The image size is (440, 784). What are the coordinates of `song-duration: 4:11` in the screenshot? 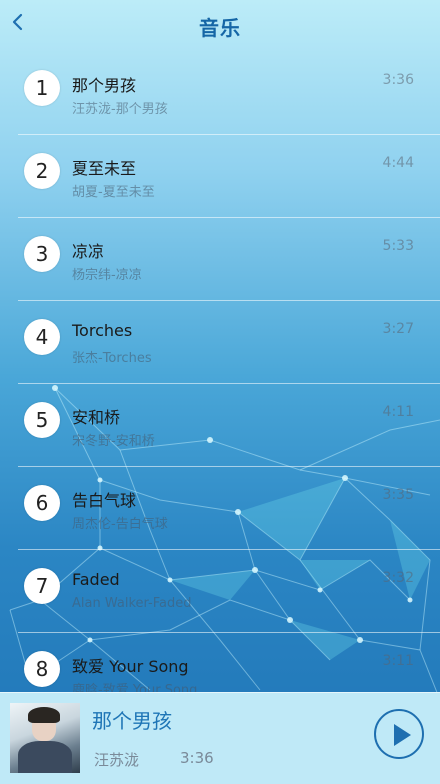 It's located at (398, 412).